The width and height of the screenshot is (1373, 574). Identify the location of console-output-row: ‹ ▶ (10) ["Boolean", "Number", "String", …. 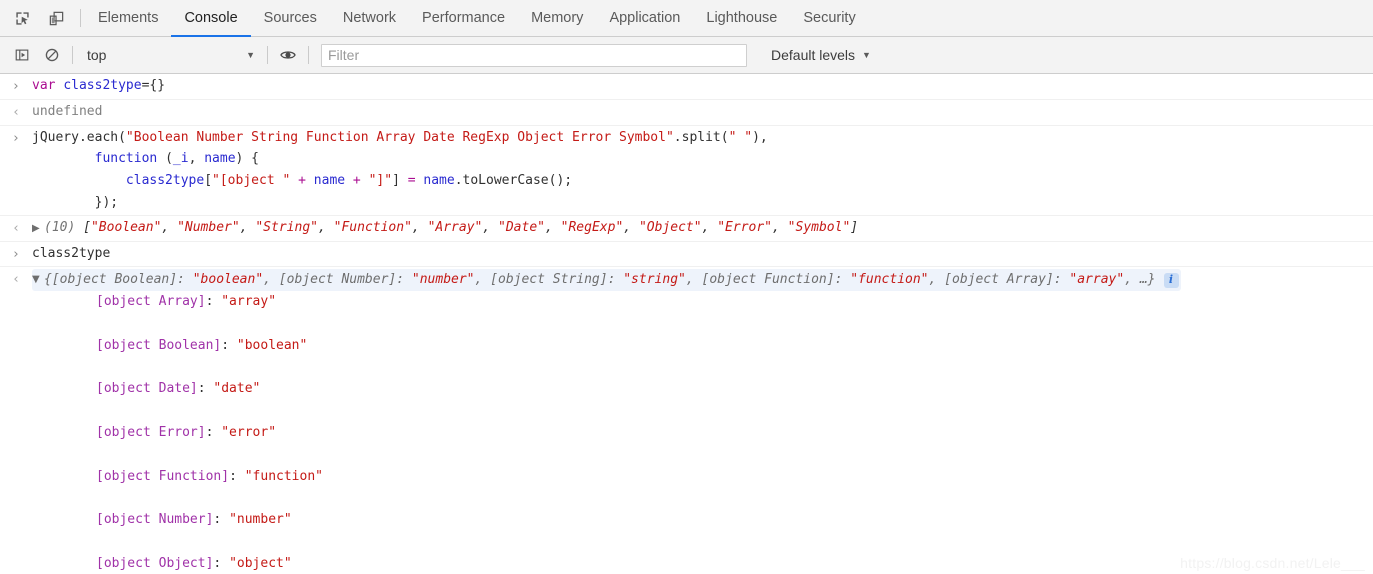
(686, 229).